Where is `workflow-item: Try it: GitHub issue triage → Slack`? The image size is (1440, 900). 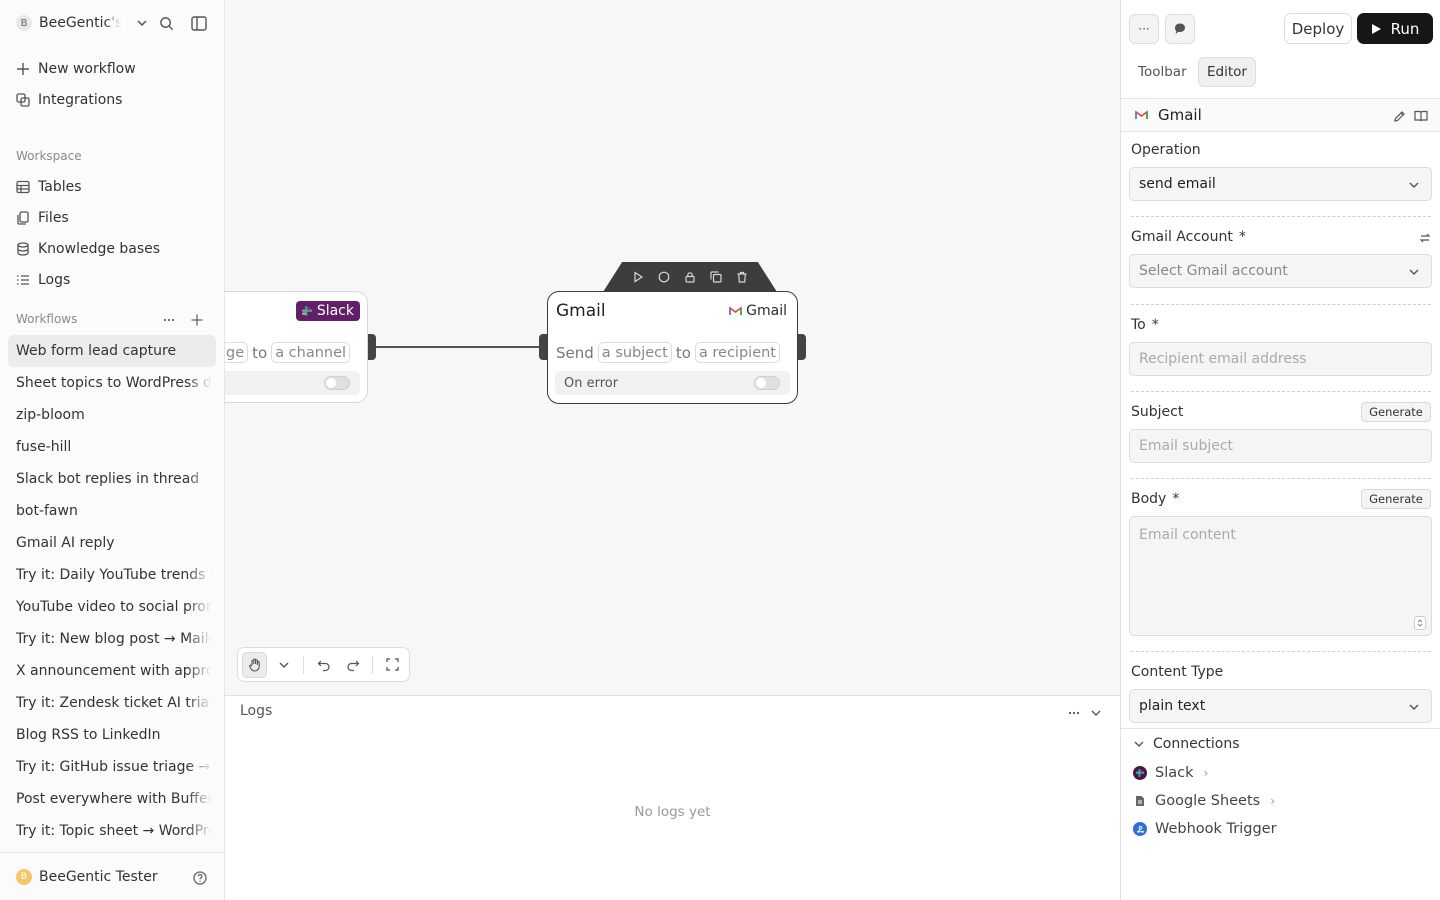
workflow-item: Try it: GitHub issue triage → Slack is located at coordinates (112, 767).